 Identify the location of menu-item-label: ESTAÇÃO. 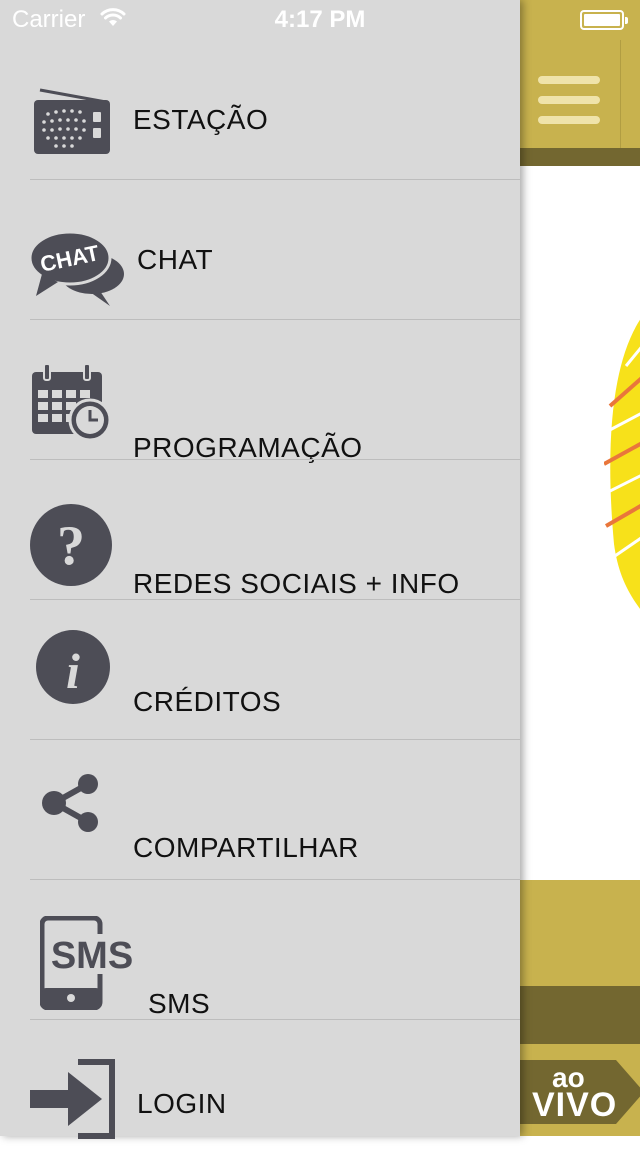
(201, 119).